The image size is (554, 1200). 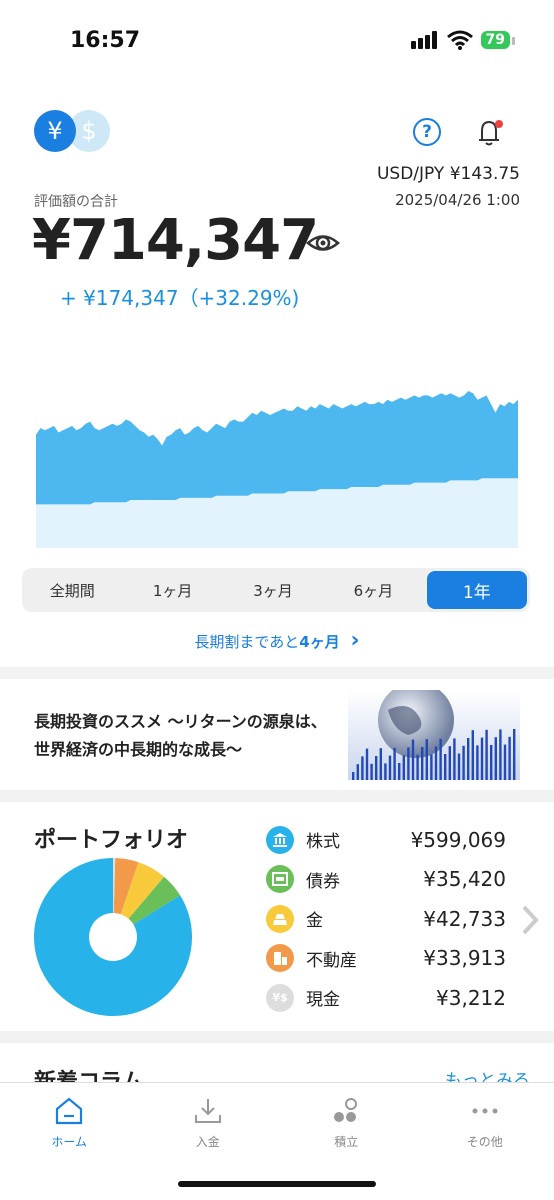 I want to click on tab-label: 入金, so click(x=207, y=1142).